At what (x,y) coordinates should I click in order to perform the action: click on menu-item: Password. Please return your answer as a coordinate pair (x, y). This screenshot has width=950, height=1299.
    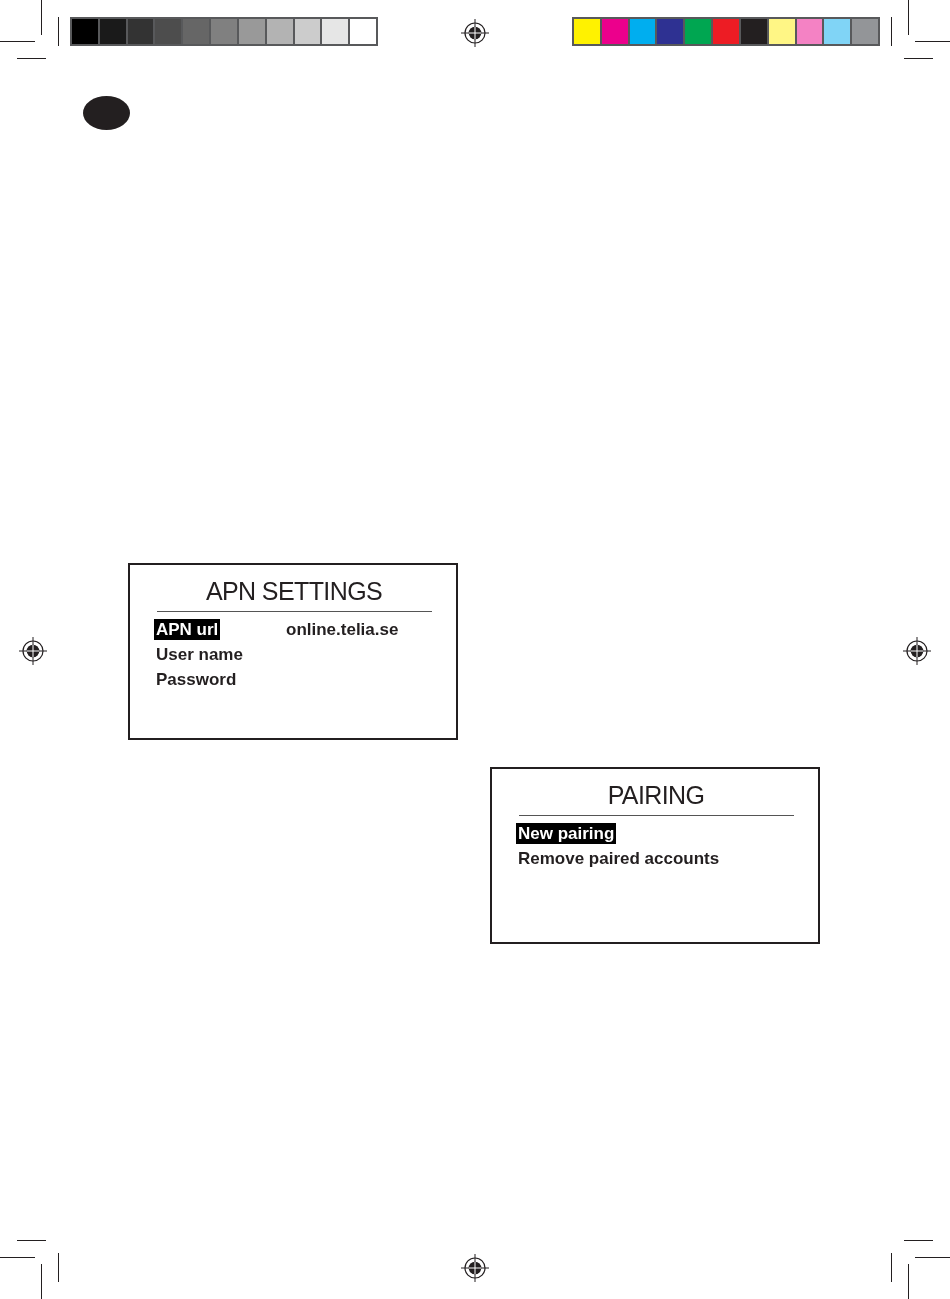
    Looking at the image, I should click on (196, 679).